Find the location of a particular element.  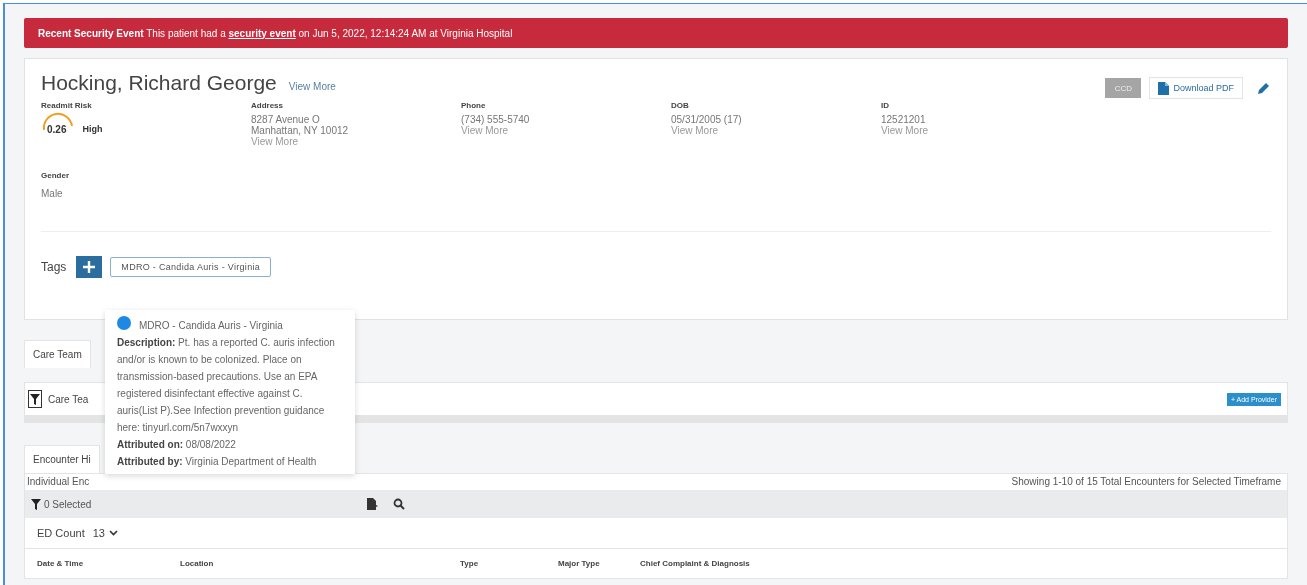

field-value: (734) 555-5740 is located at coordinates (496, 119).